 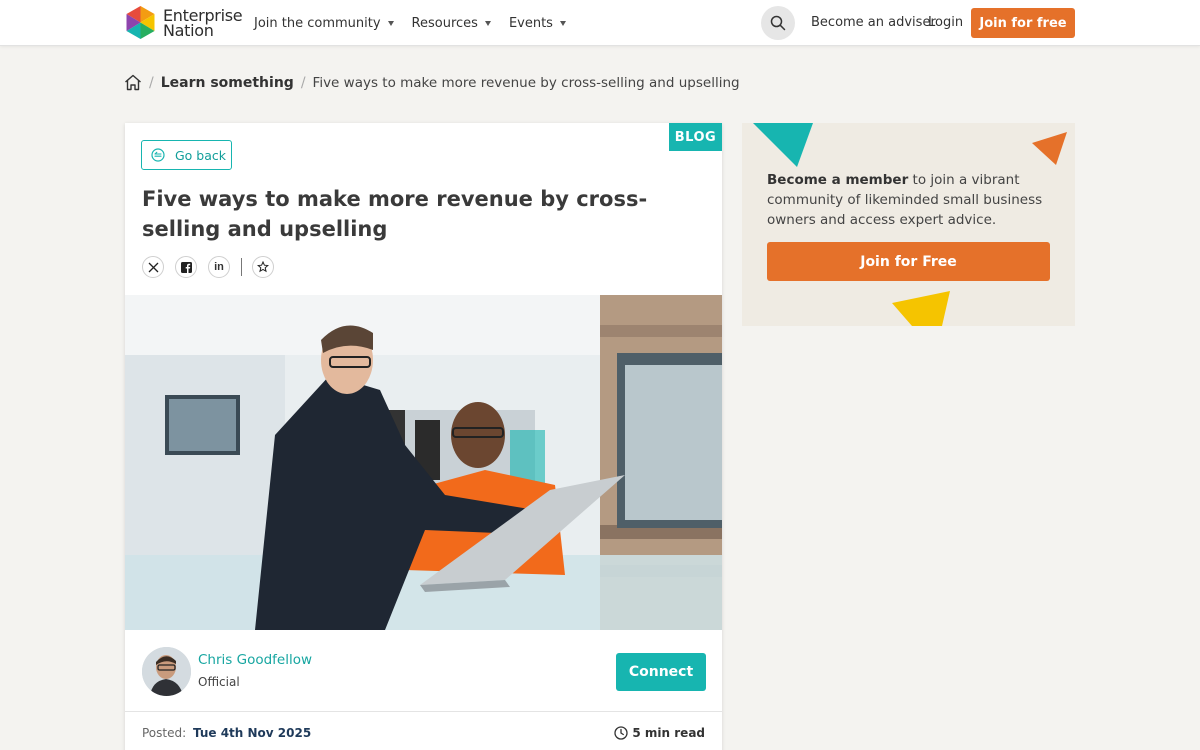 I want to click on facebook-icon, so click(x=186, y=267).